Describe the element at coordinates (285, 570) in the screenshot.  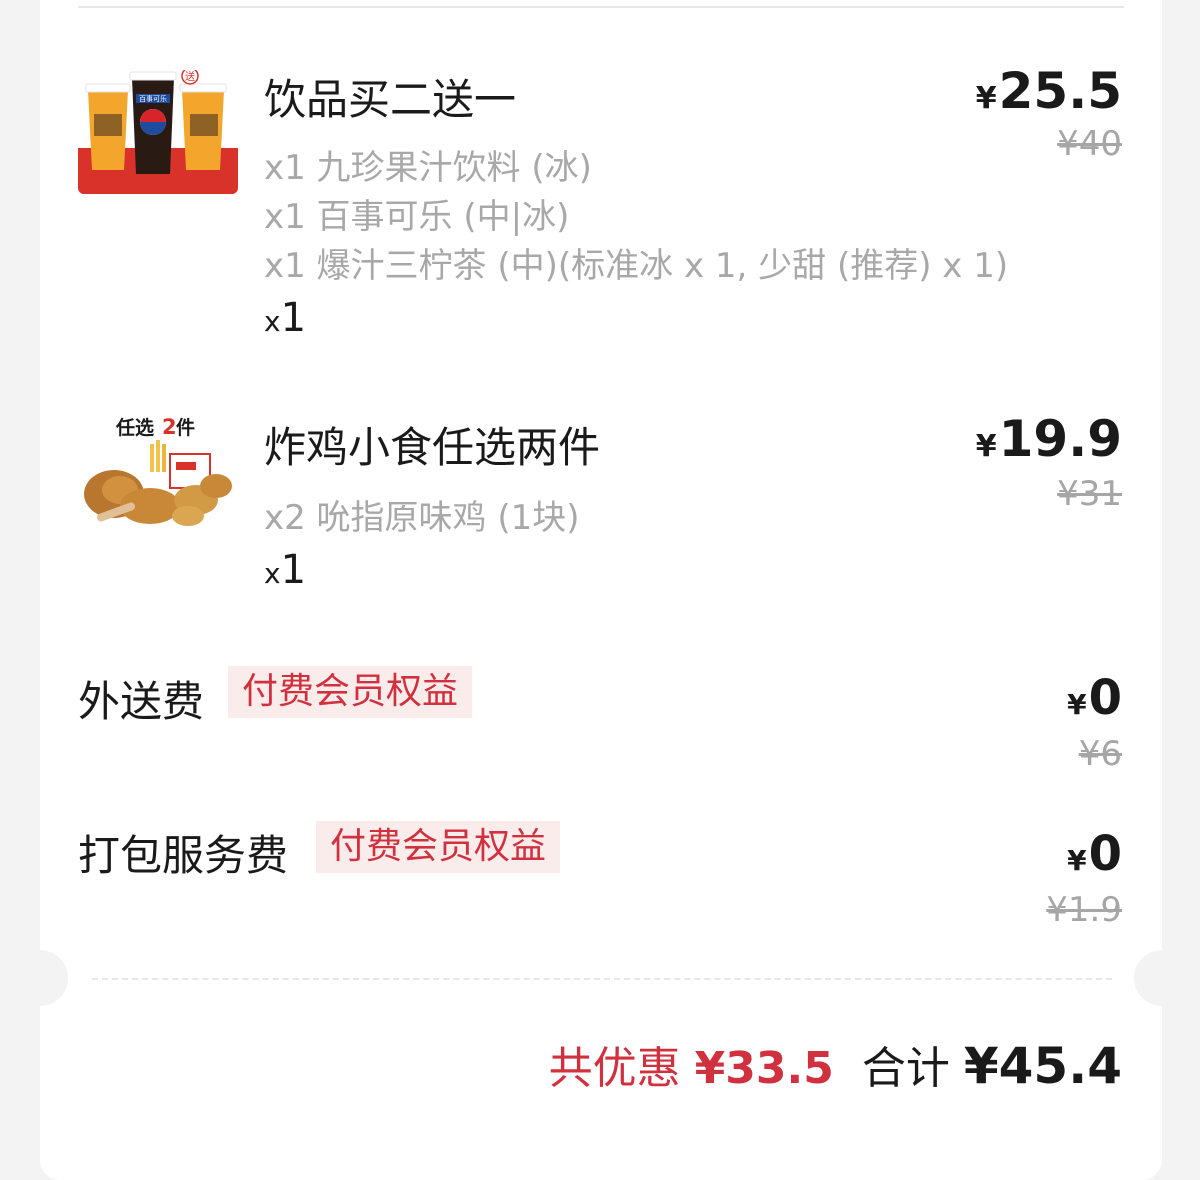
I see `item-quantity-chicken: x1` at that location.